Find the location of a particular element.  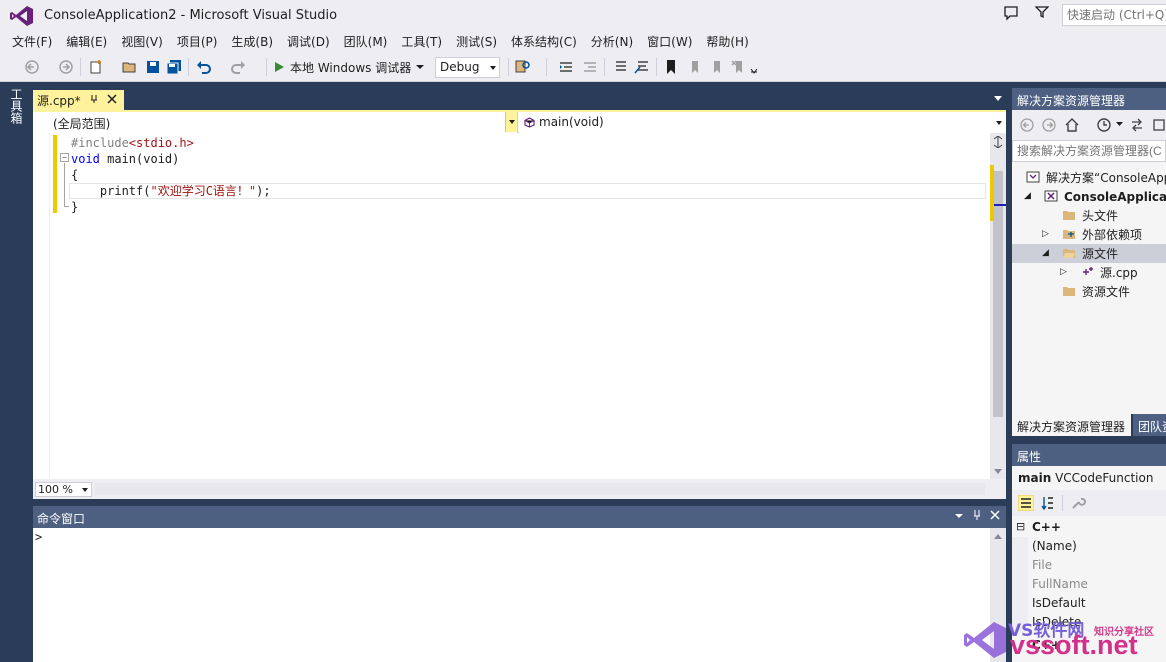

tree-item-source-files: ◢ 源文件 is located at coordinates (1089, 253).